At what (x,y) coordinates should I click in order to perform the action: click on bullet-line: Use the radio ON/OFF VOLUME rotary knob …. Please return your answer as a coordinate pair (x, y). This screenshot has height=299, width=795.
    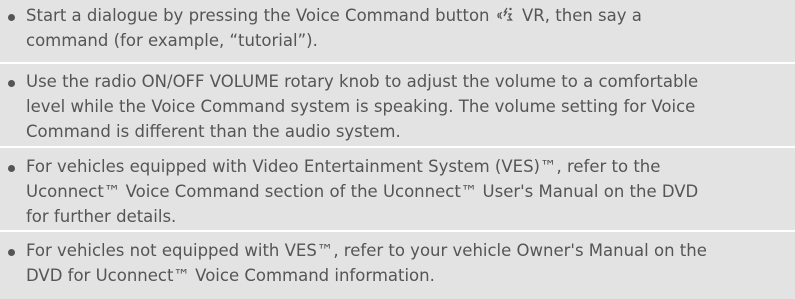
    Looking at the image, I should click on (362, 81).